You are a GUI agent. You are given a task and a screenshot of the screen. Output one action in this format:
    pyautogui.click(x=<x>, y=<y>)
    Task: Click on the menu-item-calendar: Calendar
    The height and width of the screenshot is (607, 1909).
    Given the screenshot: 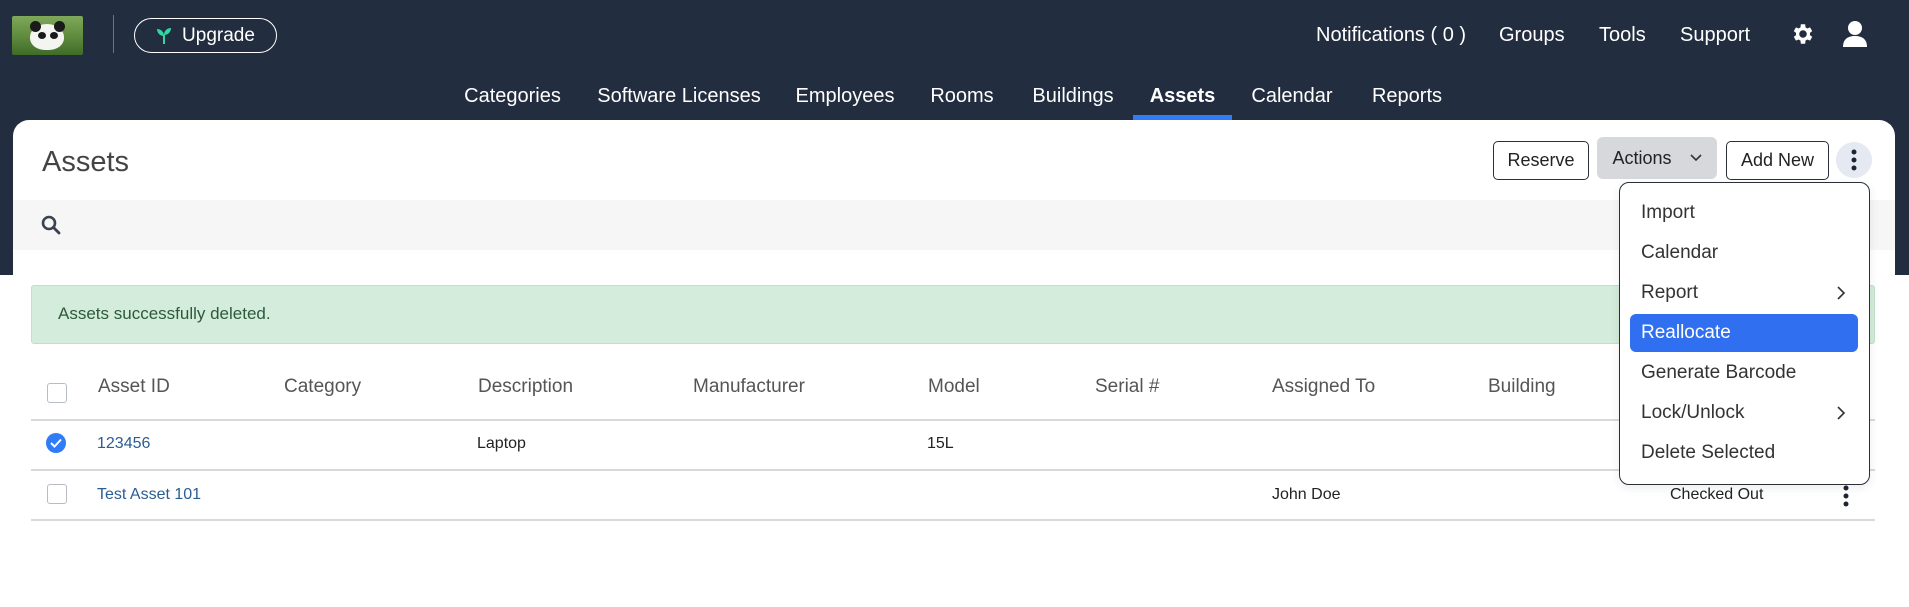 What is the action you would take?
    pyautogui.click(x=1744, y=253)
    